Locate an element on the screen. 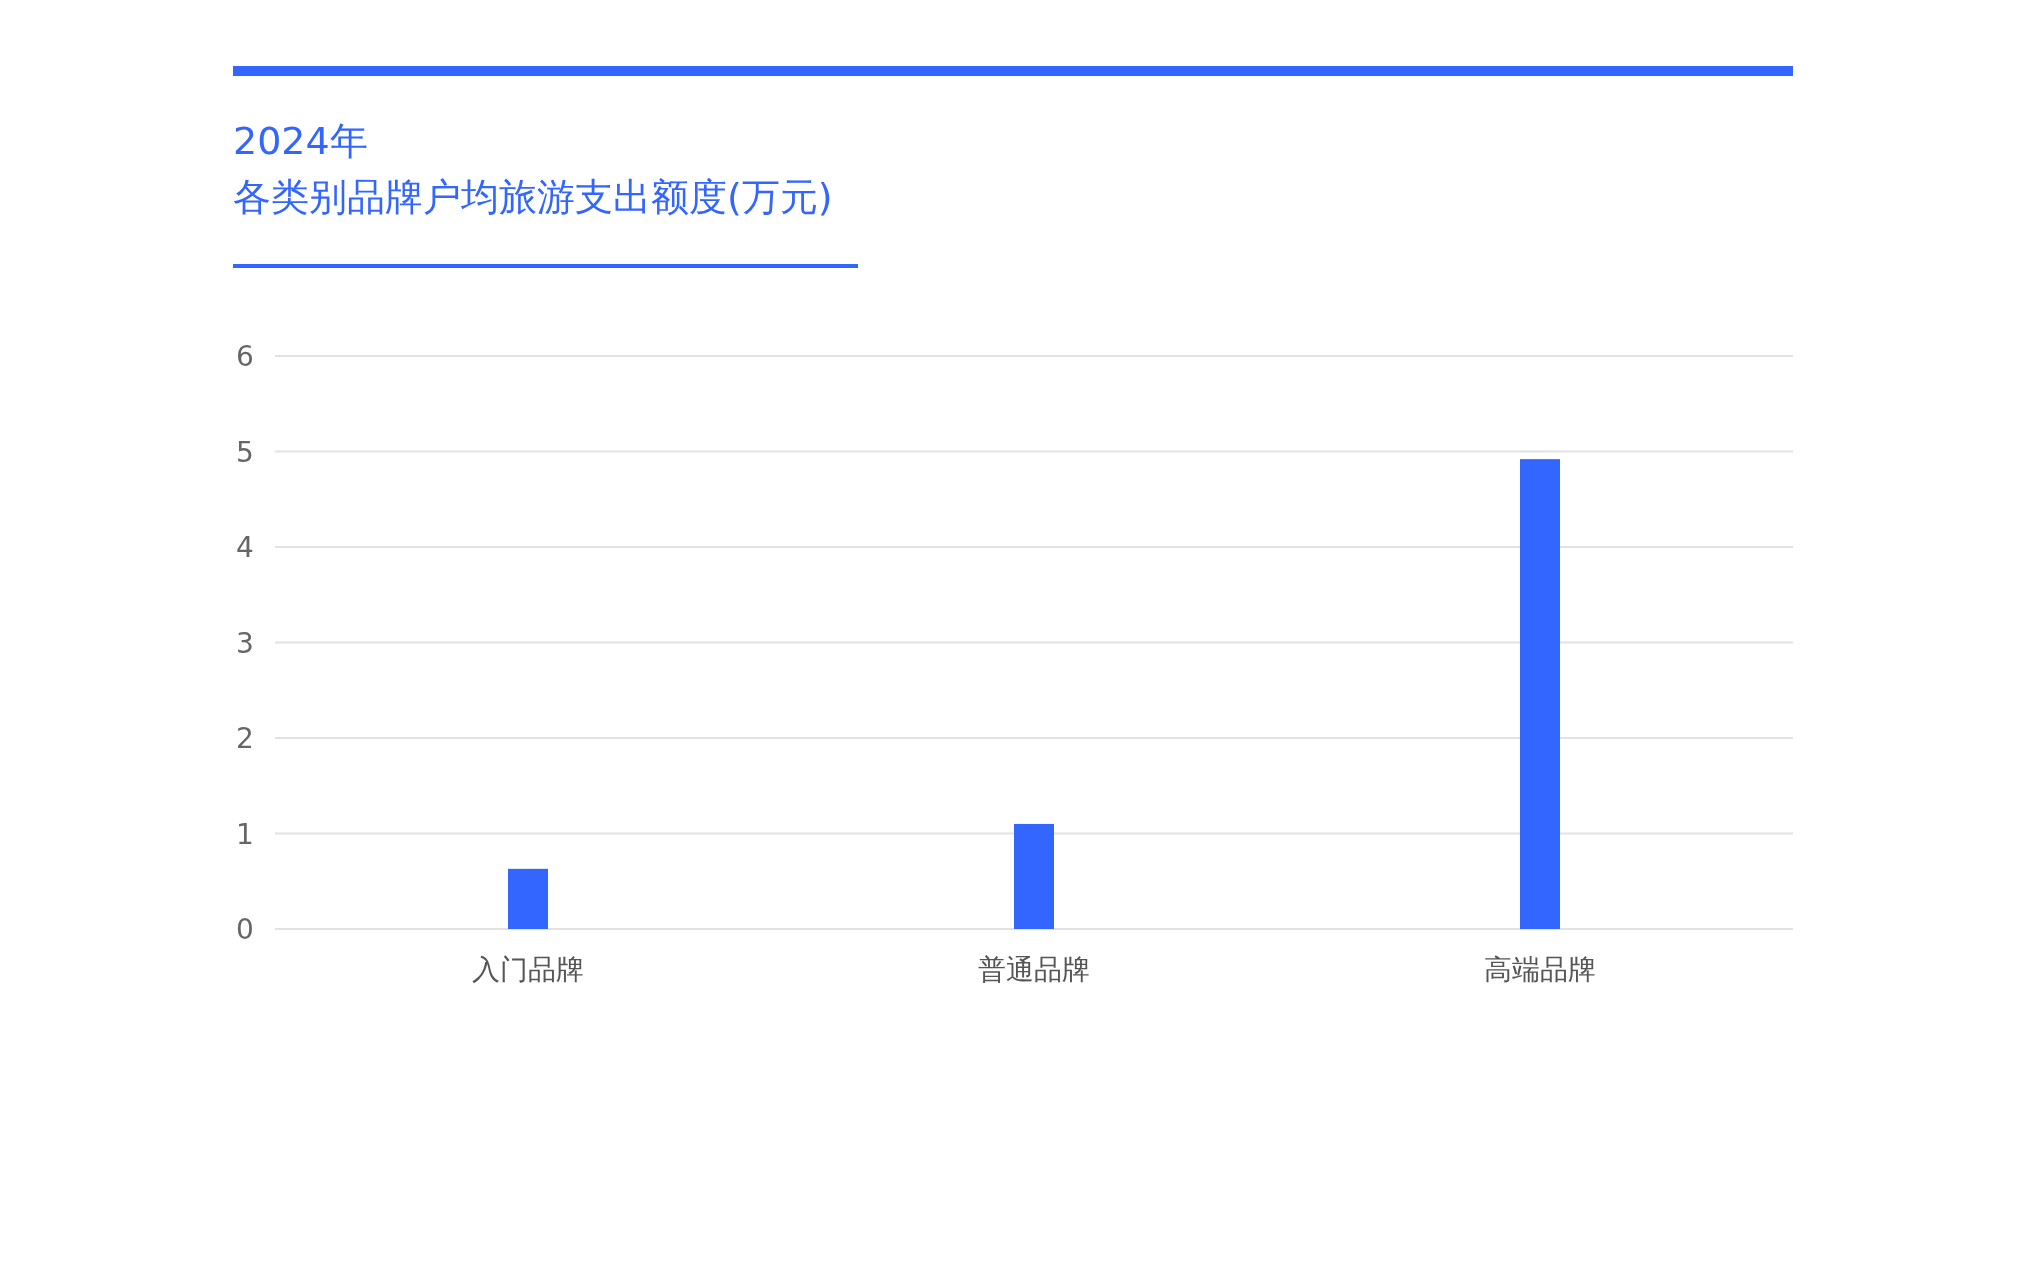 The width and height of the screenshot is (2018, 1286). y-tick-label: 2 is located at coordinates (245, 738).